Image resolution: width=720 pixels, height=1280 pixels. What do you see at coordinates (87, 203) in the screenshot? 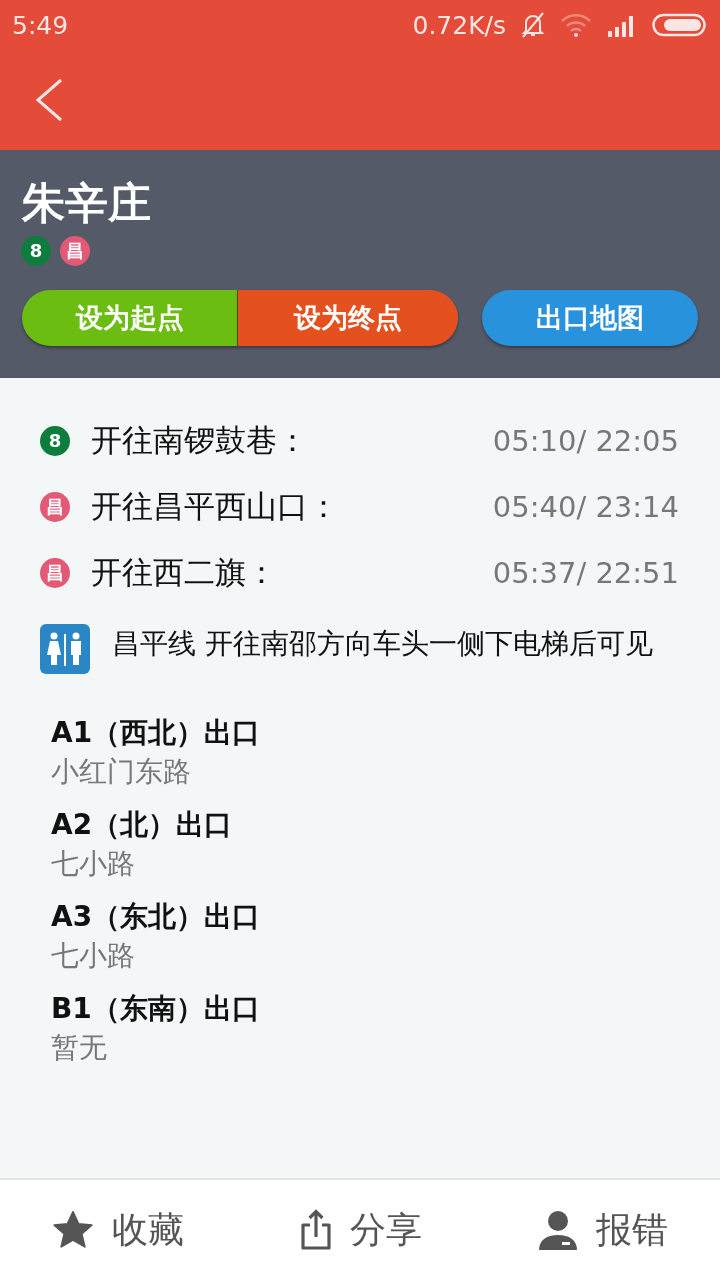
I see `station-name: 朱辛庄` at bounding box center [87, 203].